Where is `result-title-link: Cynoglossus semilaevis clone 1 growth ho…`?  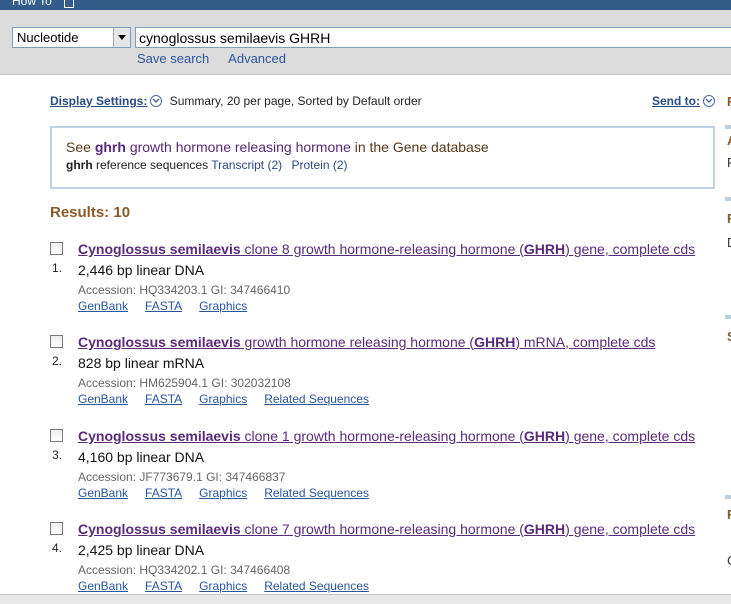 result-title-link: Cynoglossus semilaevis clone 1 growth ho… is located at coordinates (386, 436).